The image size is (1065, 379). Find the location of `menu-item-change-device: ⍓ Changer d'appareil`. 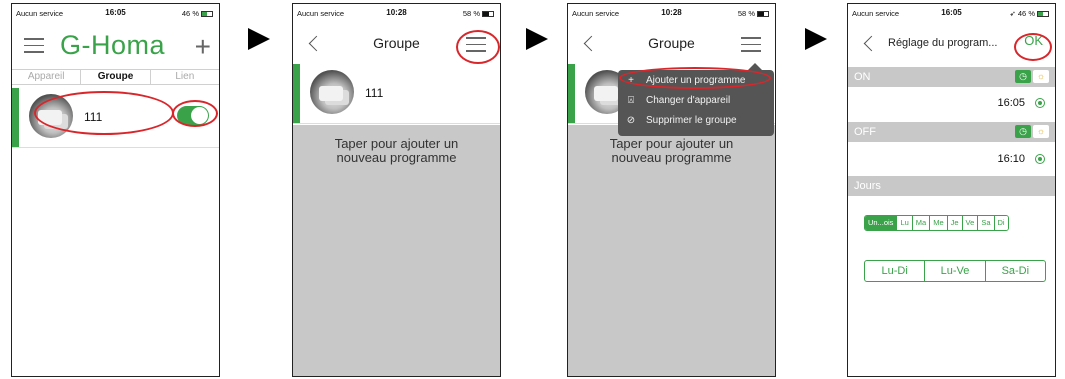

menu-item-change-device: ⍓ Changer d'appareil is located at coordinates (698, 101).